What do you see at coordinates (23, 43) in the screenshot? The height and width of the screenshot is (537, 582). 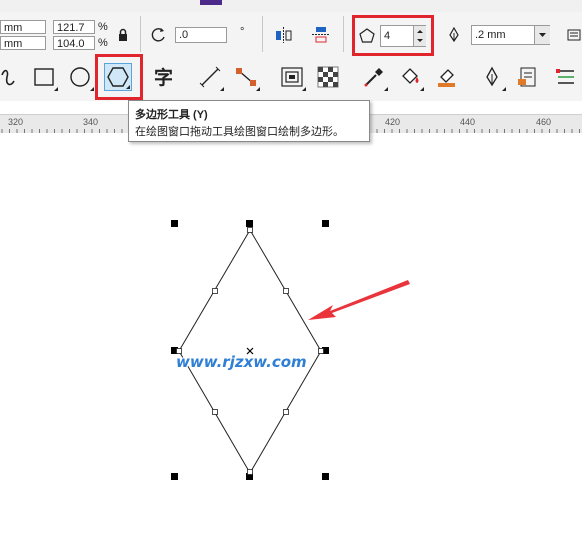 I see `height-field: mm` at bounding box center [23, 43].